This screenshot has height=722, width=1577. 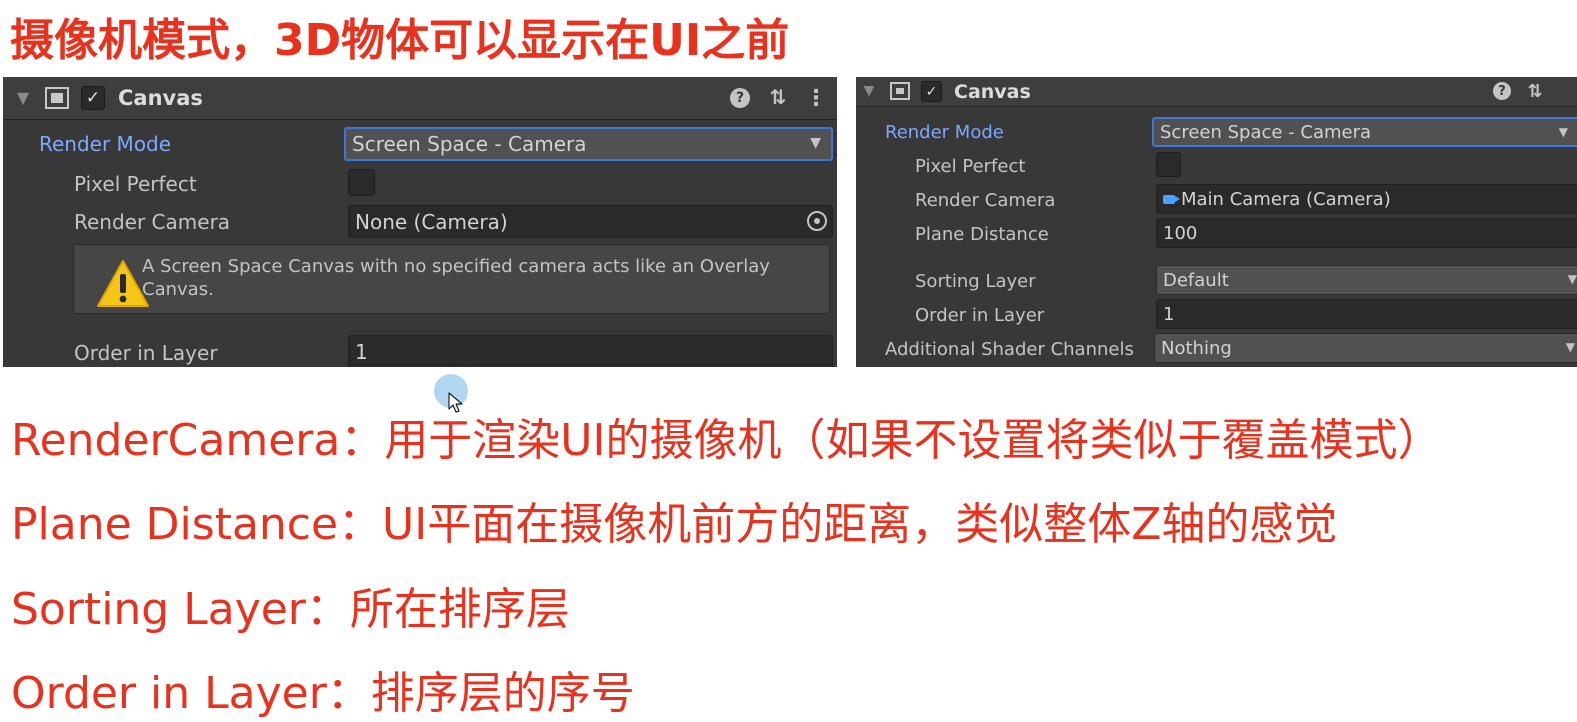 I want to click on note-sorting-layer: Sorting Layer：所在排序层, so click(x=290, y=609).